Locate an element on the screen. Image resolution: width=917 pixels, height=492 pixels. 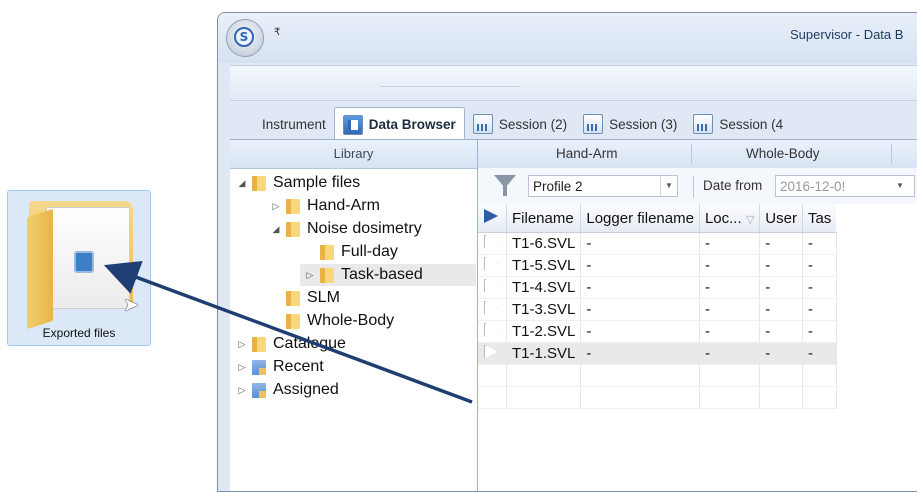
column-logger-filename: Logger filename is located at coordinates (640, 218).